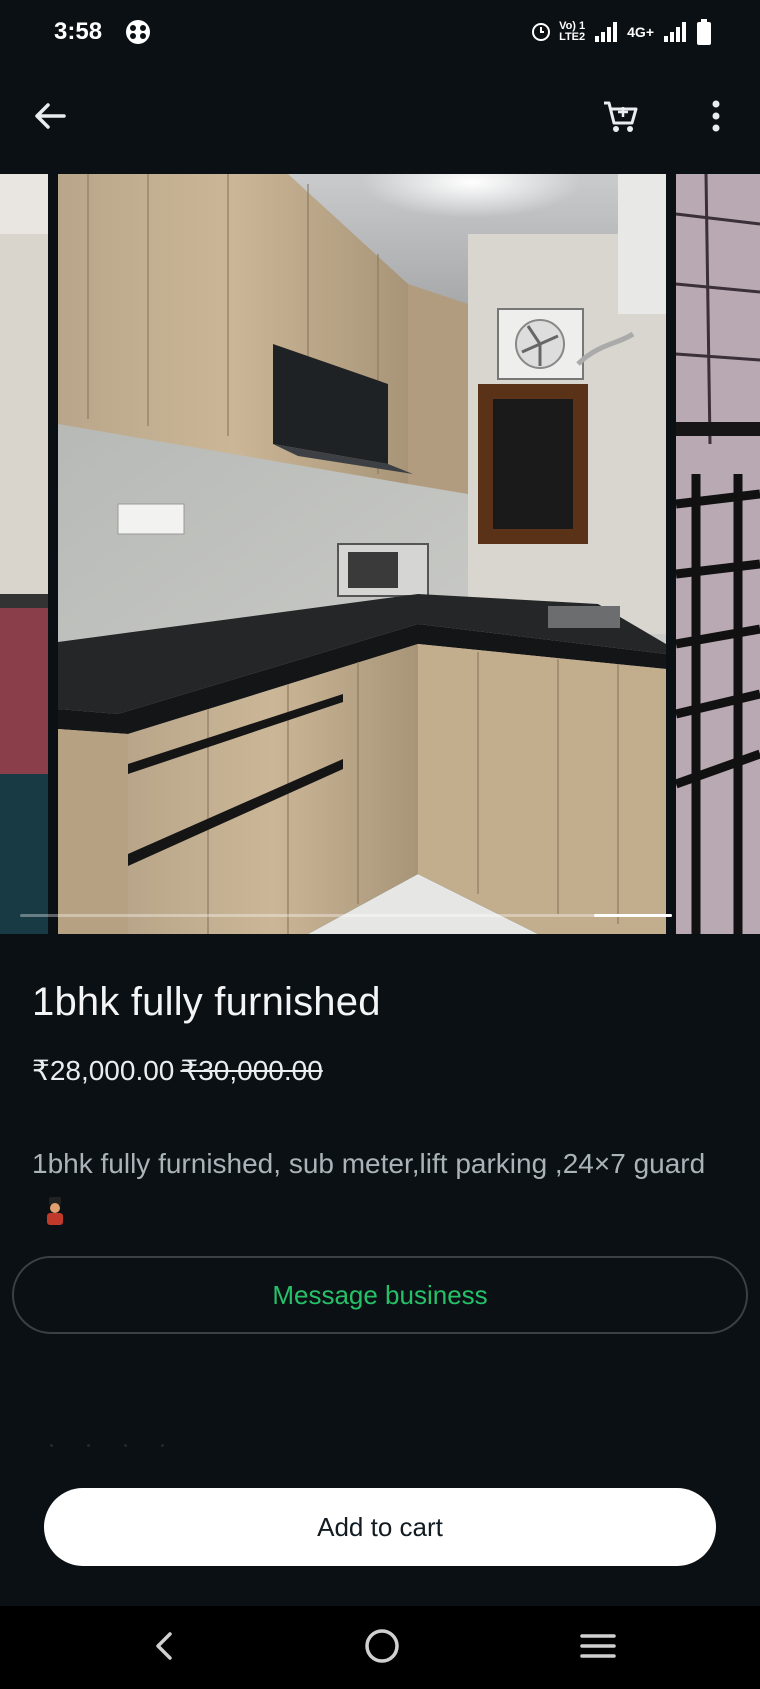 The height and width of the screenshot is (1689, 760). I want to click on signal-2-icon, so click(675, 32).